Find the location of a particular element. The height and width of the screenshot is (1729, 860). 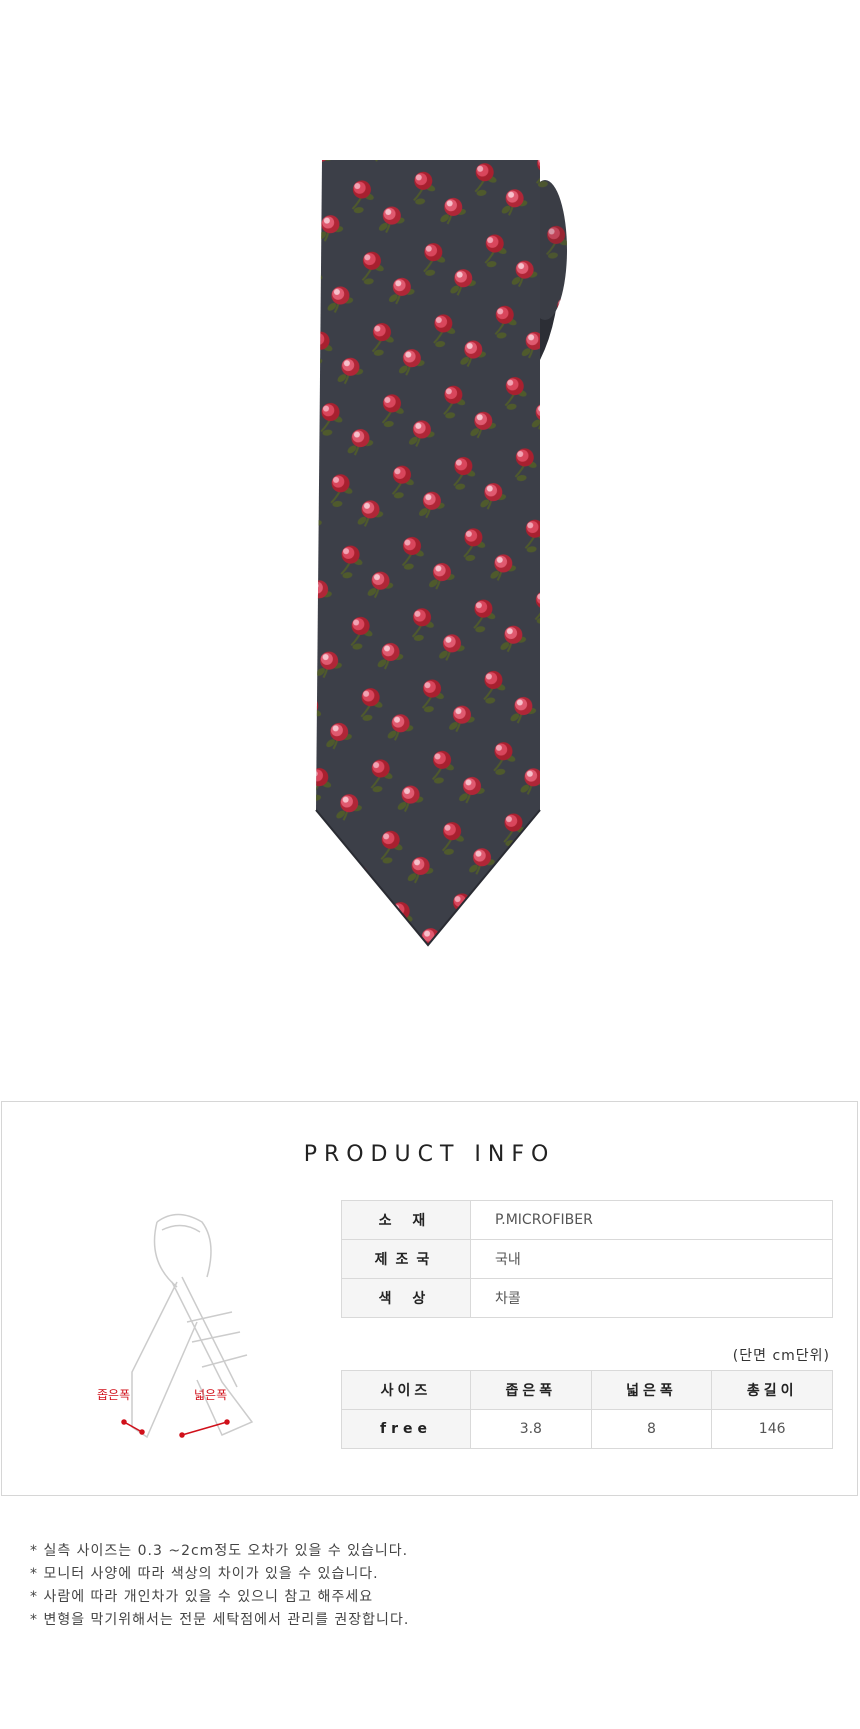

tie-size-diagram: 좁은폭 넓은폭 is located at coordinates (175, 1326).